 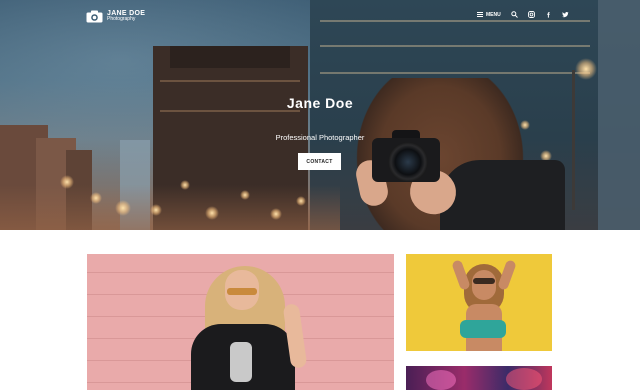 I want to click on site-logo: JANE DOE Photography, so click(x=115, y=16).